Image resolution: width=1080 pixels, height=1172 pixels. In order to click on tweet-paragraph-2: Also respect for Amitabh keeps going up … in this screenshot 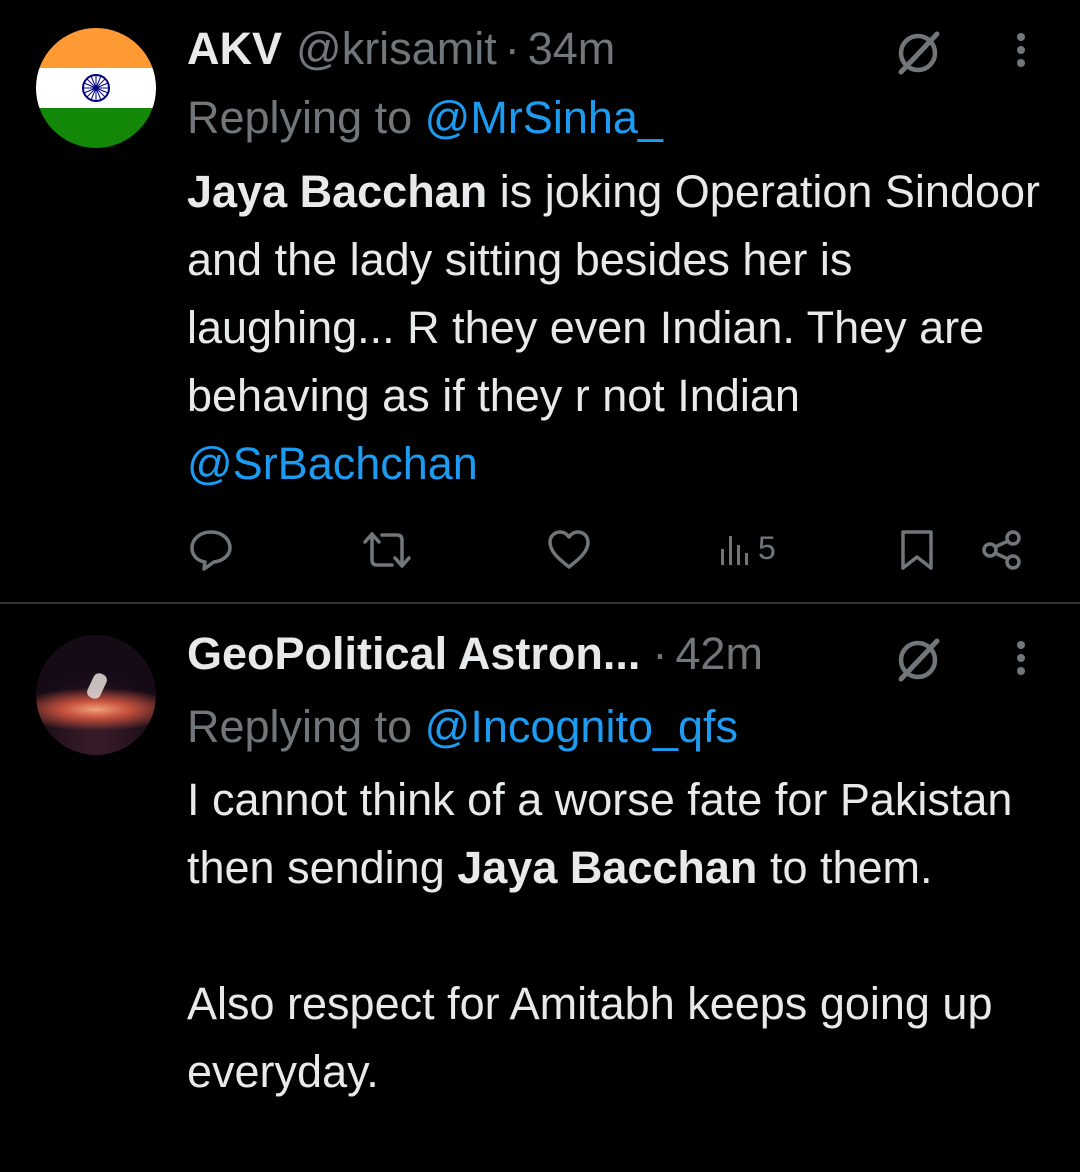, I will do `click(590, 1037)`.